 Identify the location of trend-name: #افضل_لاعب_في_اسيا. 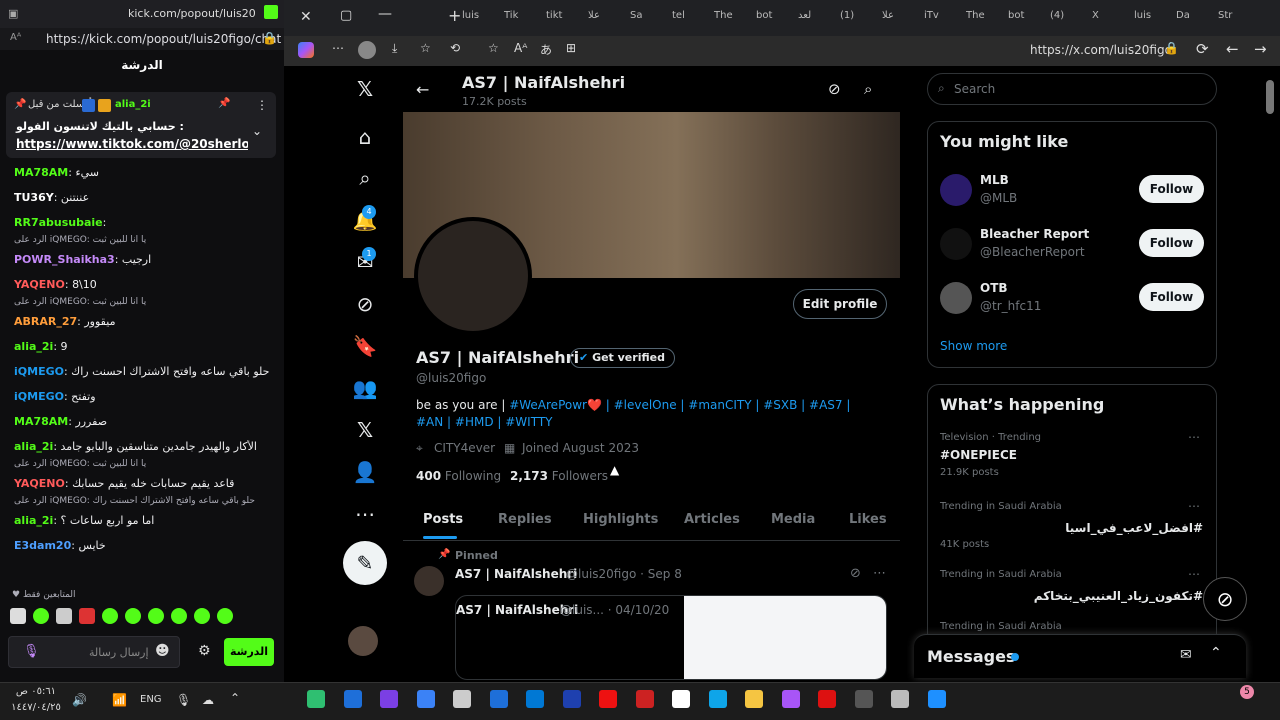
(1134, 528).